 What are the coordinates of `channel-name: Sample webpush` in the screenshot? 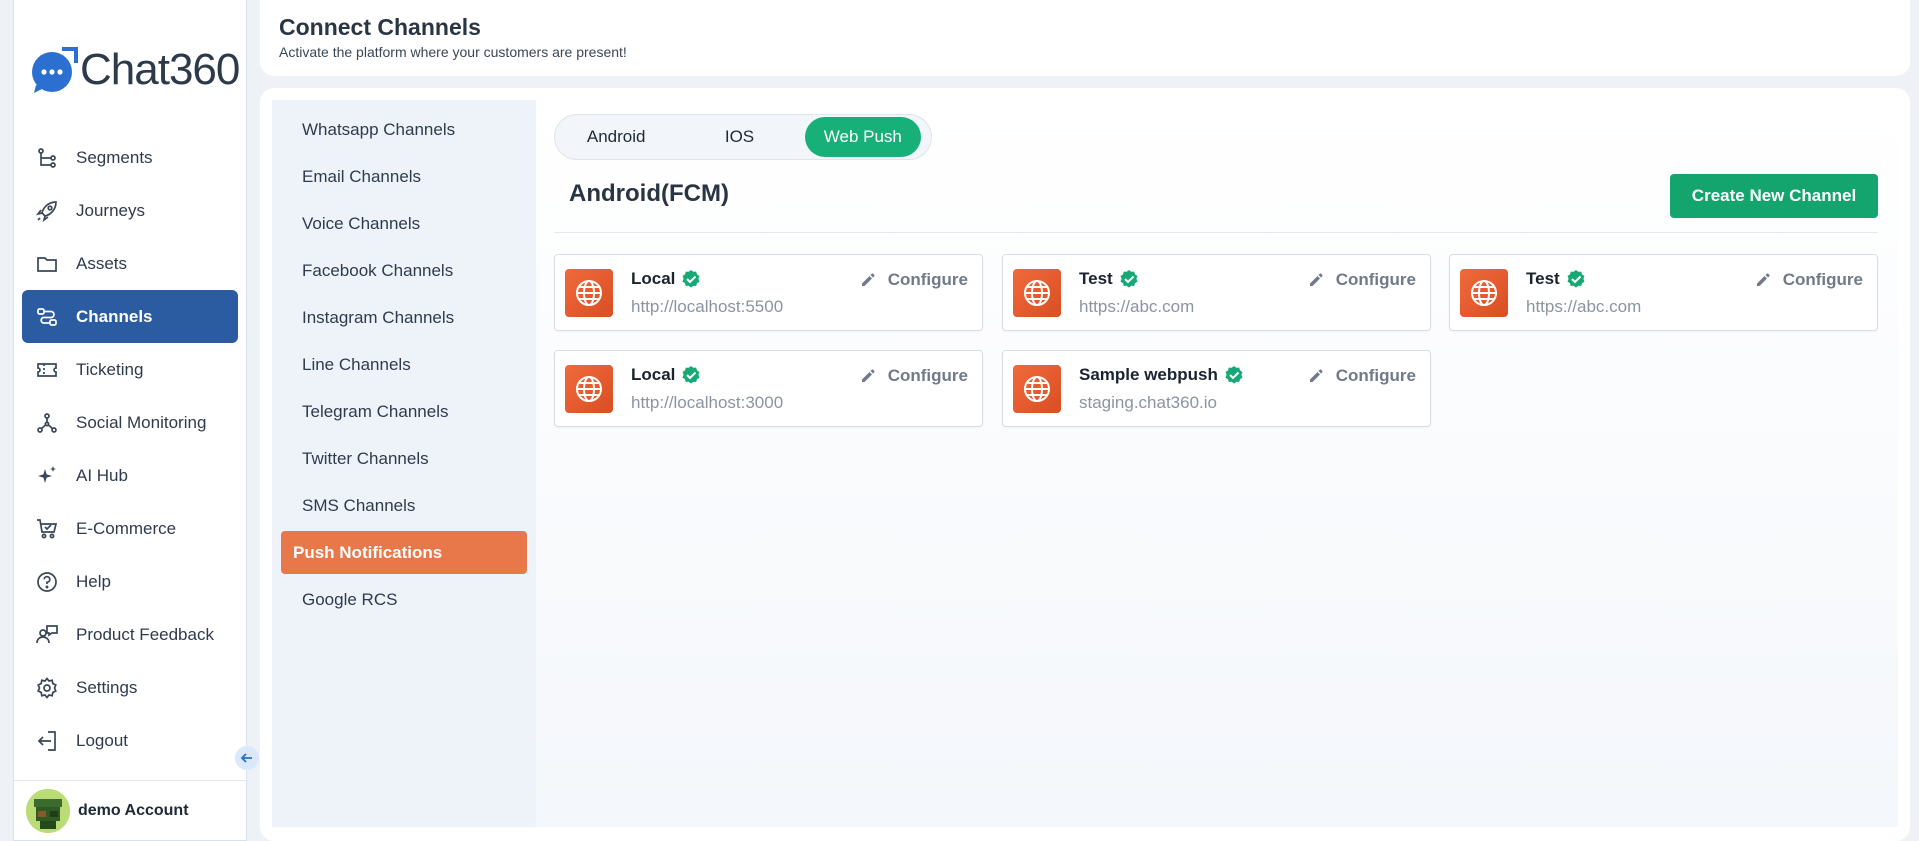 It's located at (1148, 374).